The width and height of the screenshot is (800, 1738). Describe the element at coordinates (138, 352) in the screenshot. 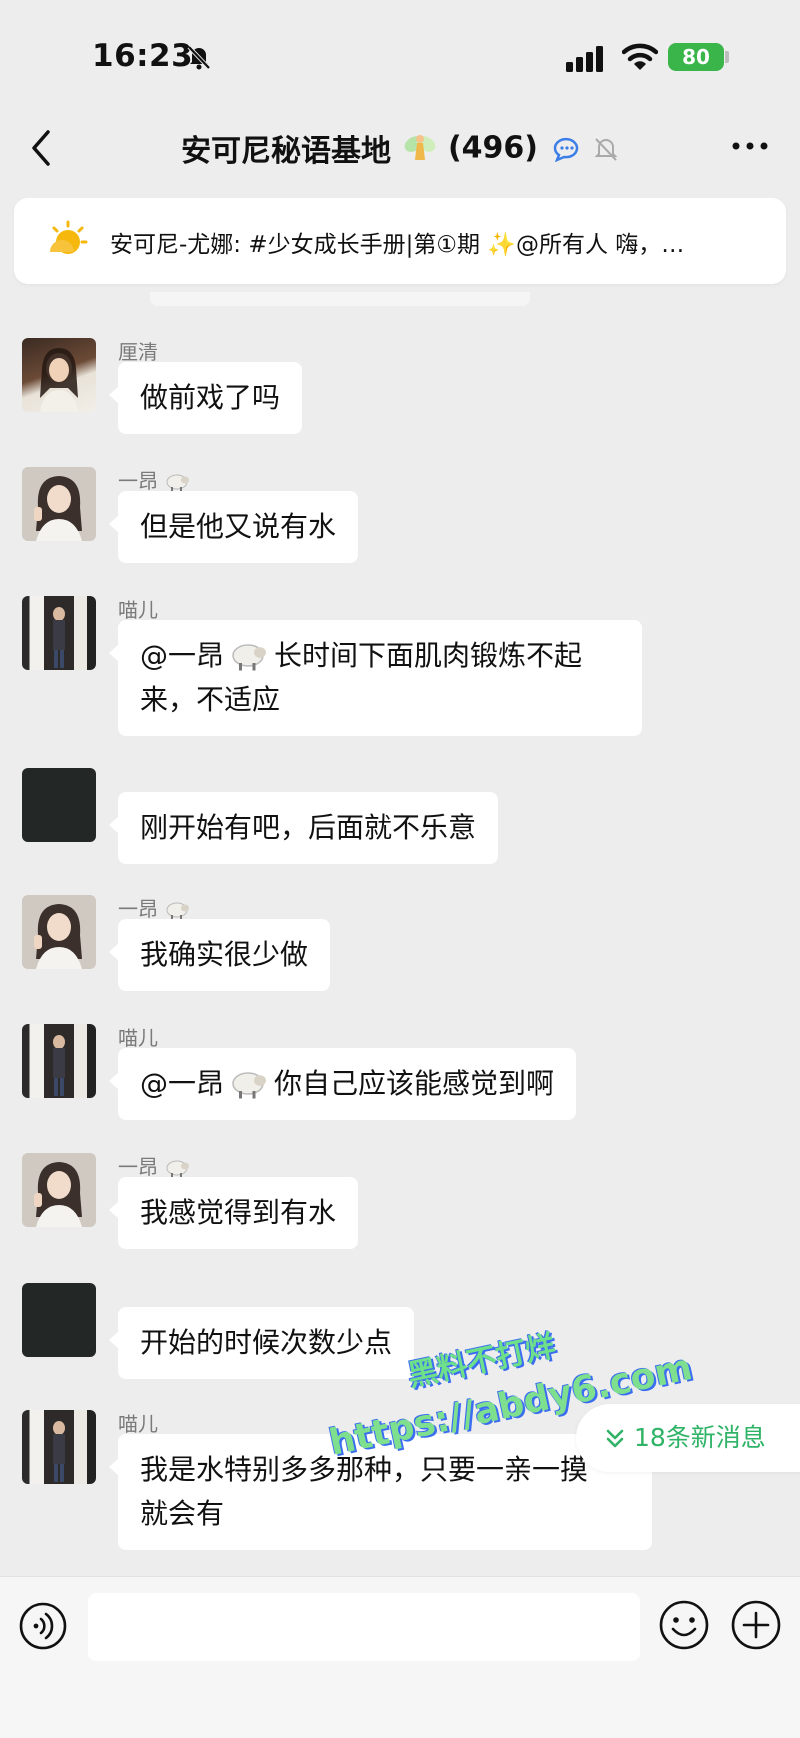

I see `sender-name: 厘清` at that location.